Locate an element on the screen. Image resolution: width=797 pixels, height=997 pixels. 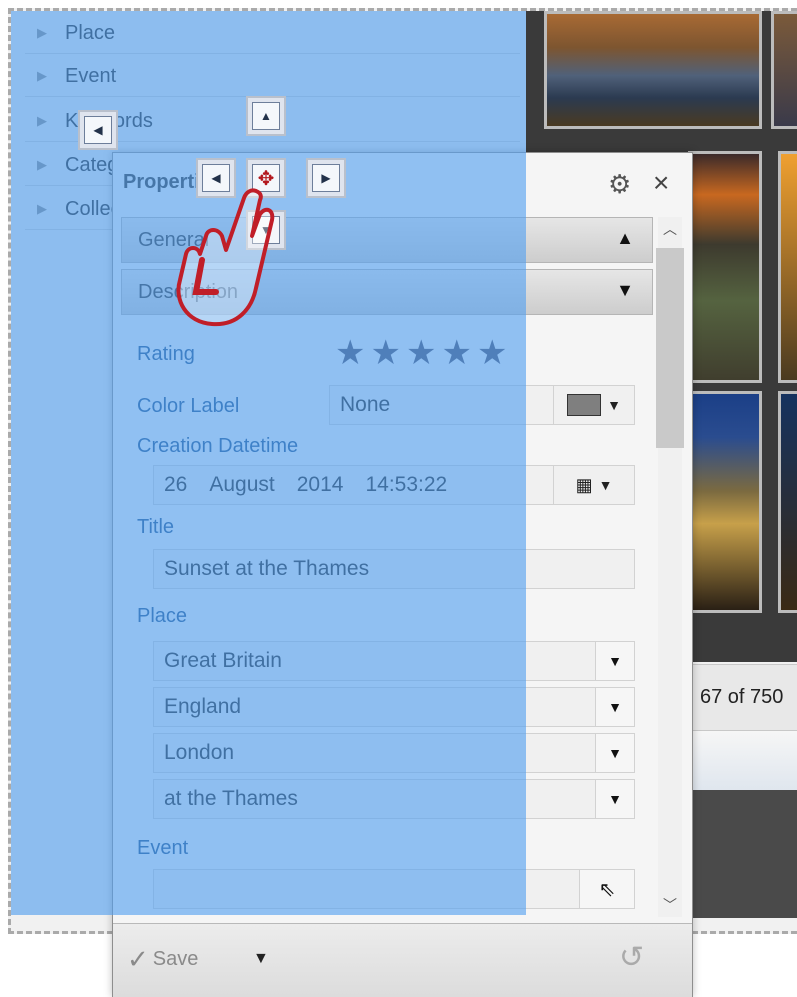
thumbnail-venice-canal is located at coordinates (653, 70).